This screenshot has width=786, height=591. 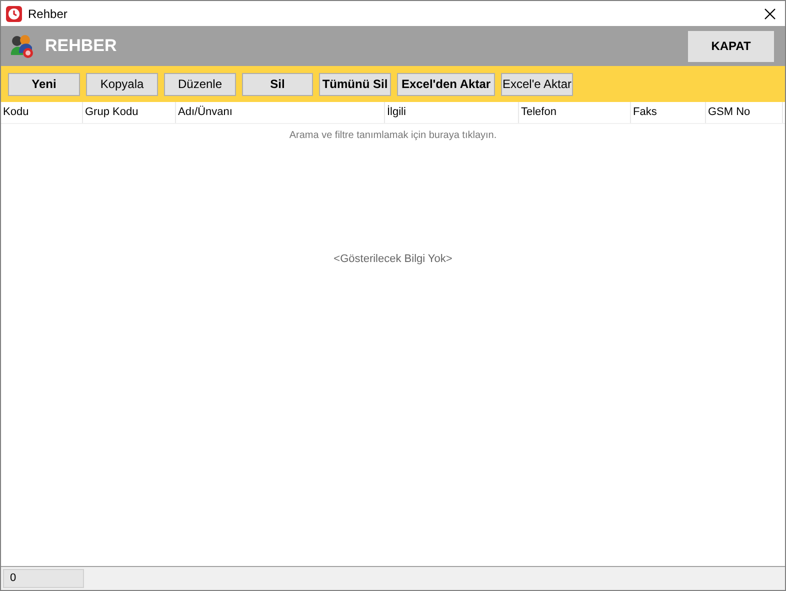 What do you see at coordinates (22, 46) in the screenshot?
I see `people-icon` at bounding box center [22, 46].